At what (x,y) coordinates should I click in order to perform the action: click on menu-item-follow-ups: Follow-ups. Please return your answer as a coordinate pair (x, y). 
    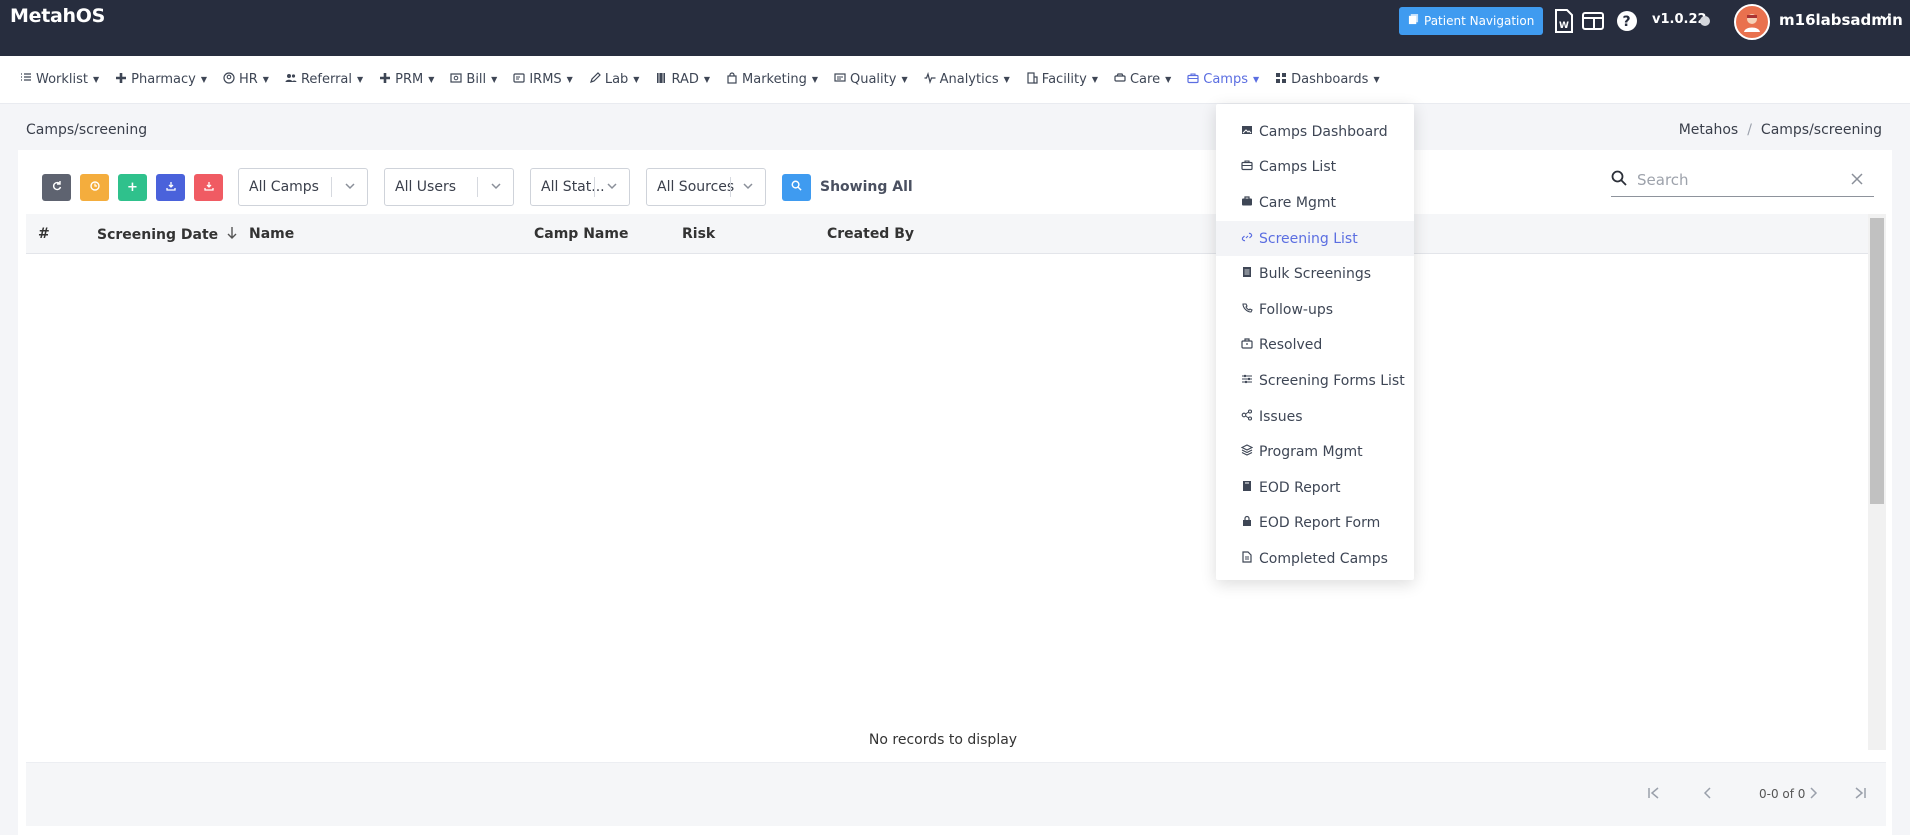
    Looking at the image, I should click on (1315, 310).